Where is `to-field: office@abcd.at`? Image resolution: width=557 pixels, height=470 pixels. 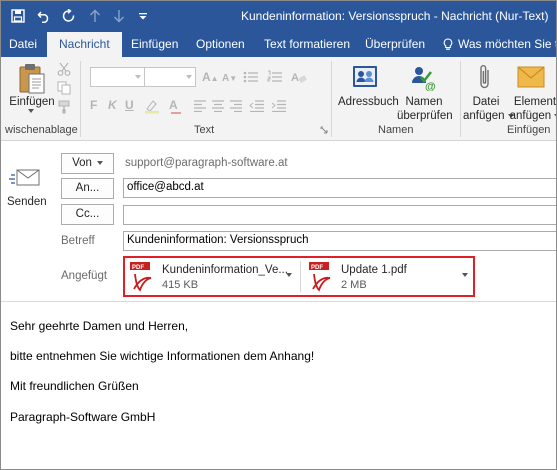
to-field: office@abcd.at is located at coordinates (339, 188).